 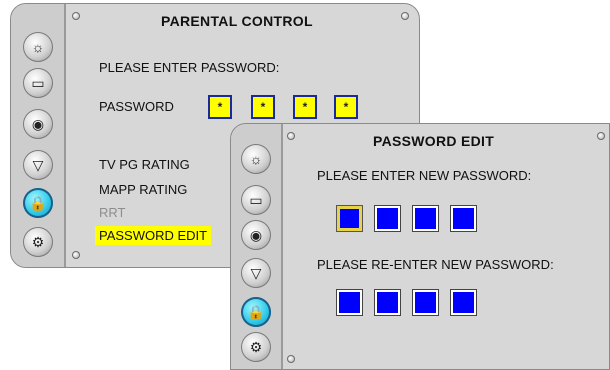 What do you see at coordinates (220, 107) in the screenshot?
I see `password-char-1: *` at bounding box center [220, 107].